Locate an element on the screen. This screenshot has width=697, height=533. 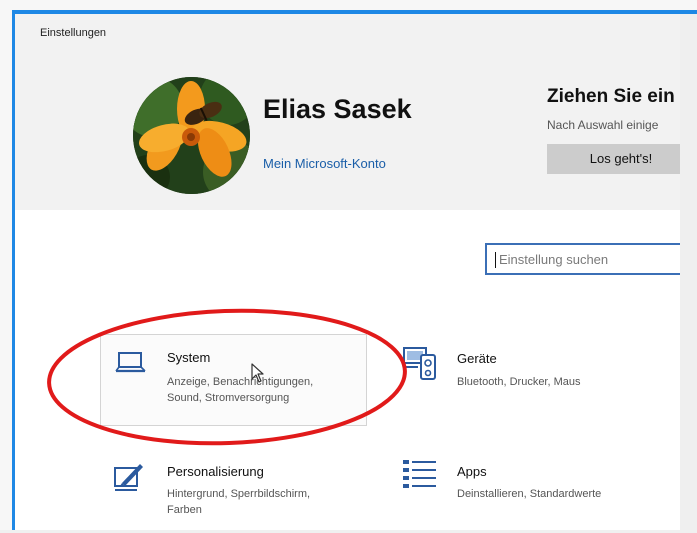
window-right-edge is located at coordinates (688, 273).